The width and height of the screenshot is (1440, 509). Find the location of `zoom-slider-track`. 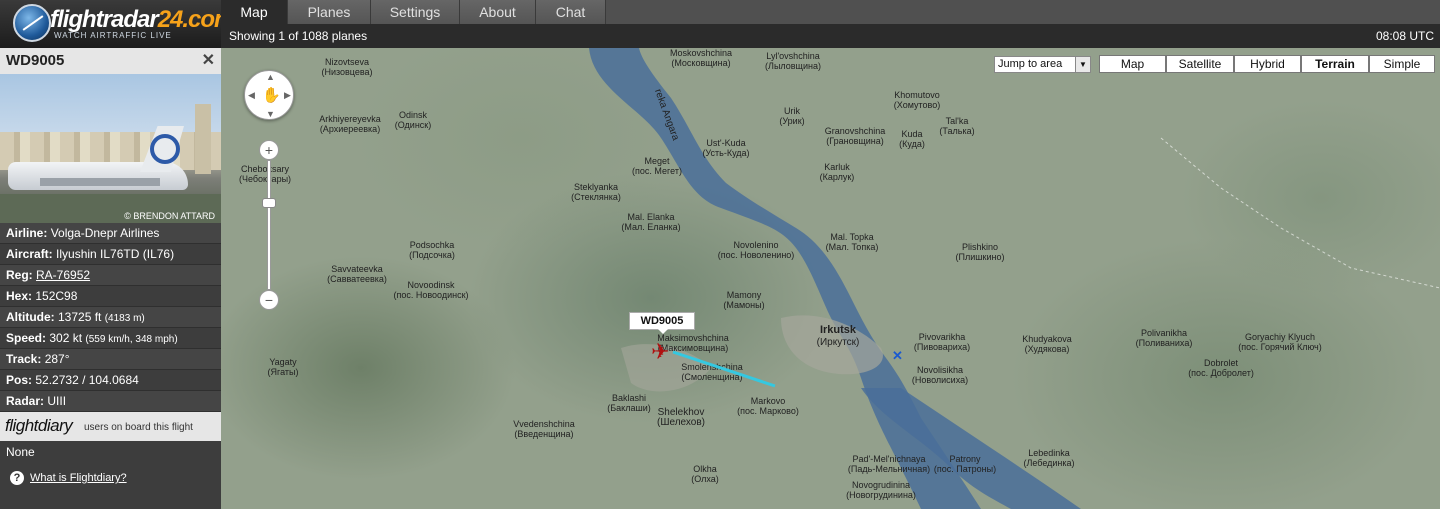

zoom-slider-track is located at coordinates (269, 225).